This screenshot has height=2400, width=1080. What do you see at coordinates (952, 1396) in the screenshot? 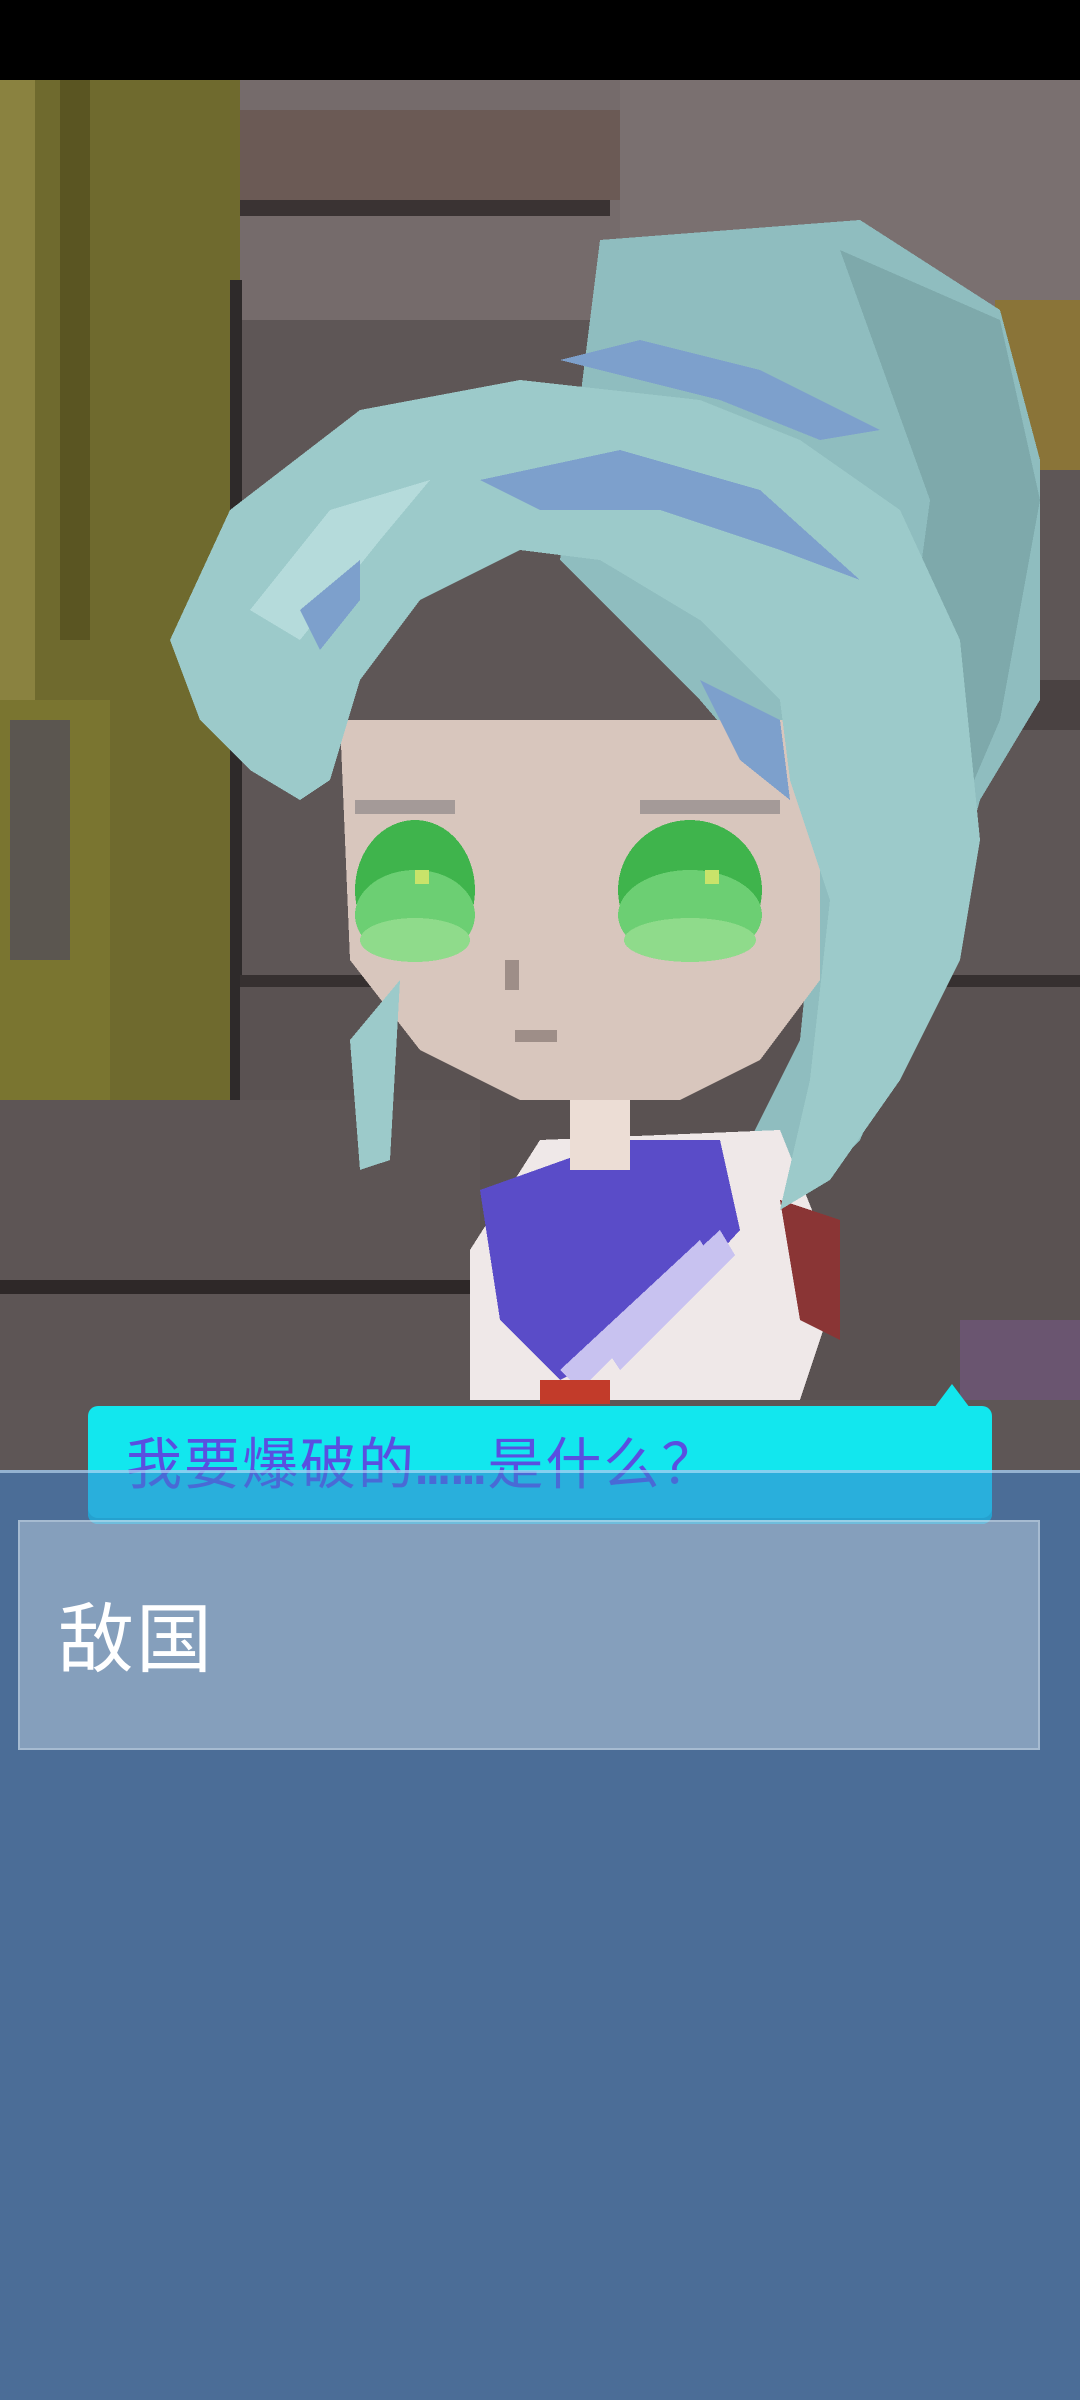
I see `bubble-tail-icon` at bounding box center [952, 1396].